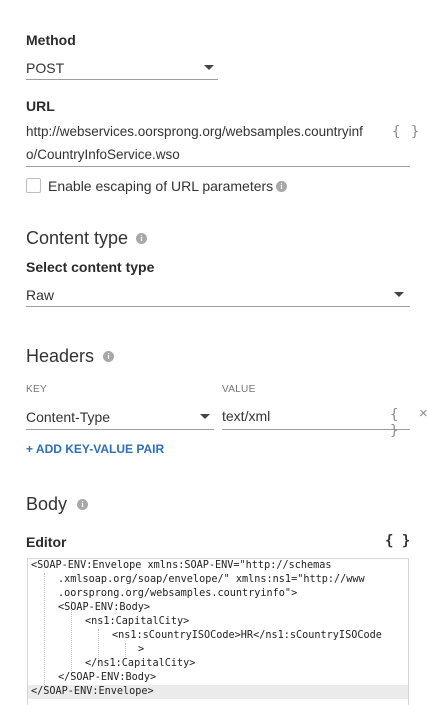  What do you see at coordinates (40, 295) in the screenshot?
I see `content-type-select-value: Raw` at bounding box center [40, 295].